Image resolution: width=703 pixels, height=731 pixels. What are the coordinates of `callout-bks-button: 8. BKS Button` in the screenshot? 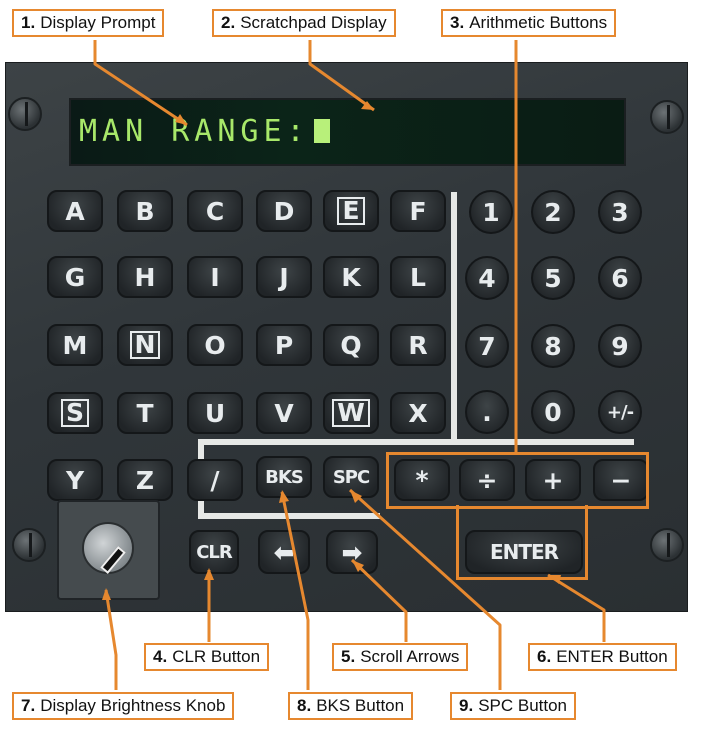 It's located at (351, 706).